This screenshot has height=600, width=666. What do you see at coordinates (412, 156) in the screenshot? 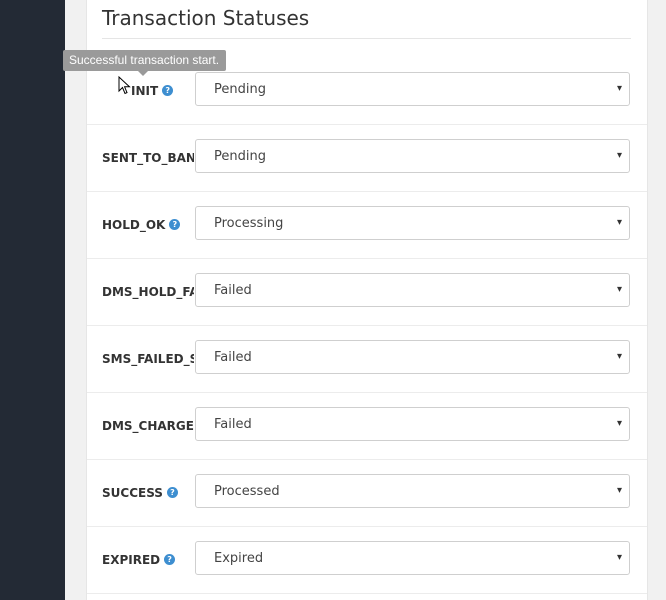
I see `status-select-sent-to-bank: Pending ▾` at bounding box center [412, 156].